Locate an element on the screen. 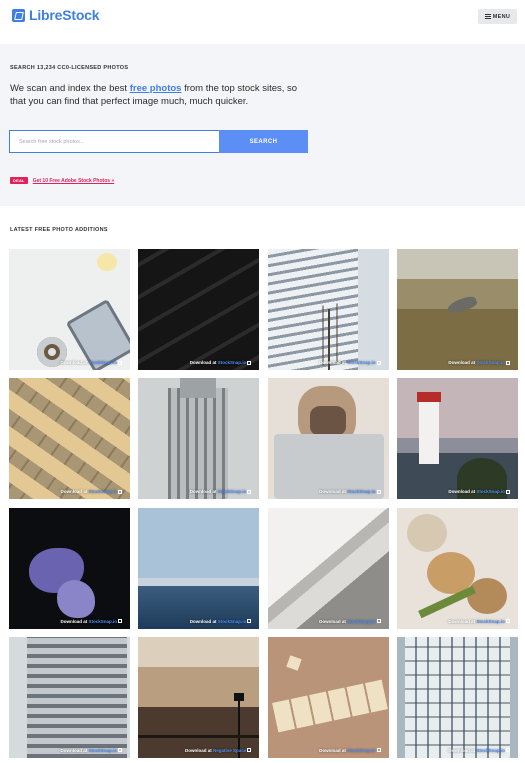 This screenshot has height=763, width=525. site-header: LibreStock MENU is located at coordinates (262, 22).